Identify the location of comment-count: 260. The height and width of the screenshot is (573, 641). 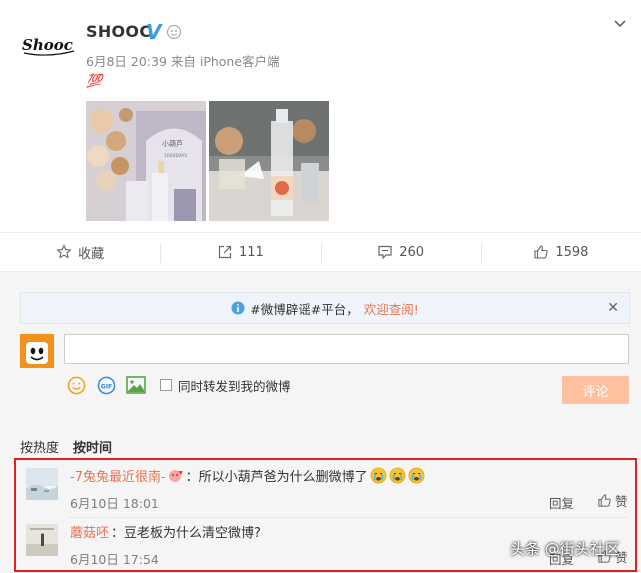
(412, 252).